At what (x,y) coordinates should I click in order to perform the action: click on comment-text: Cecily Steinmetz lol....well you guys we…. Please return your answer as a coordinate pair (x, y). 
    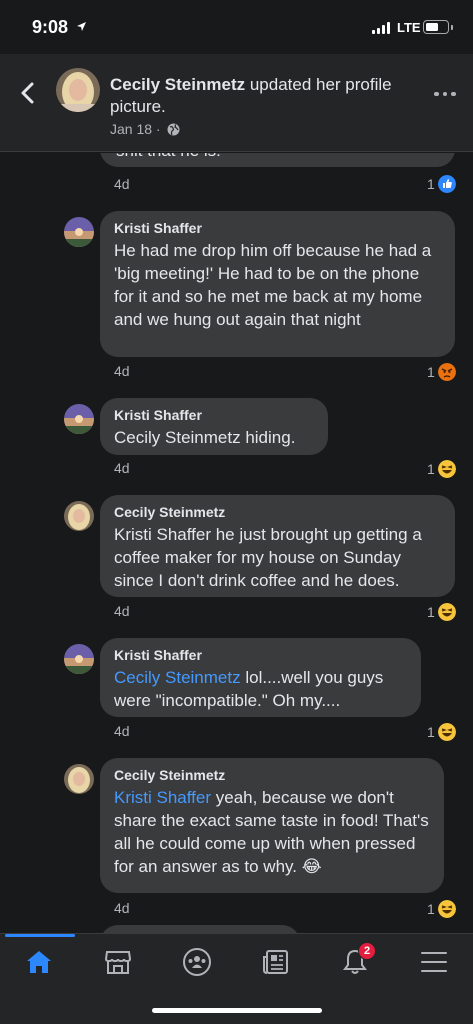
    Looking at the image, I should click on (260, 689).